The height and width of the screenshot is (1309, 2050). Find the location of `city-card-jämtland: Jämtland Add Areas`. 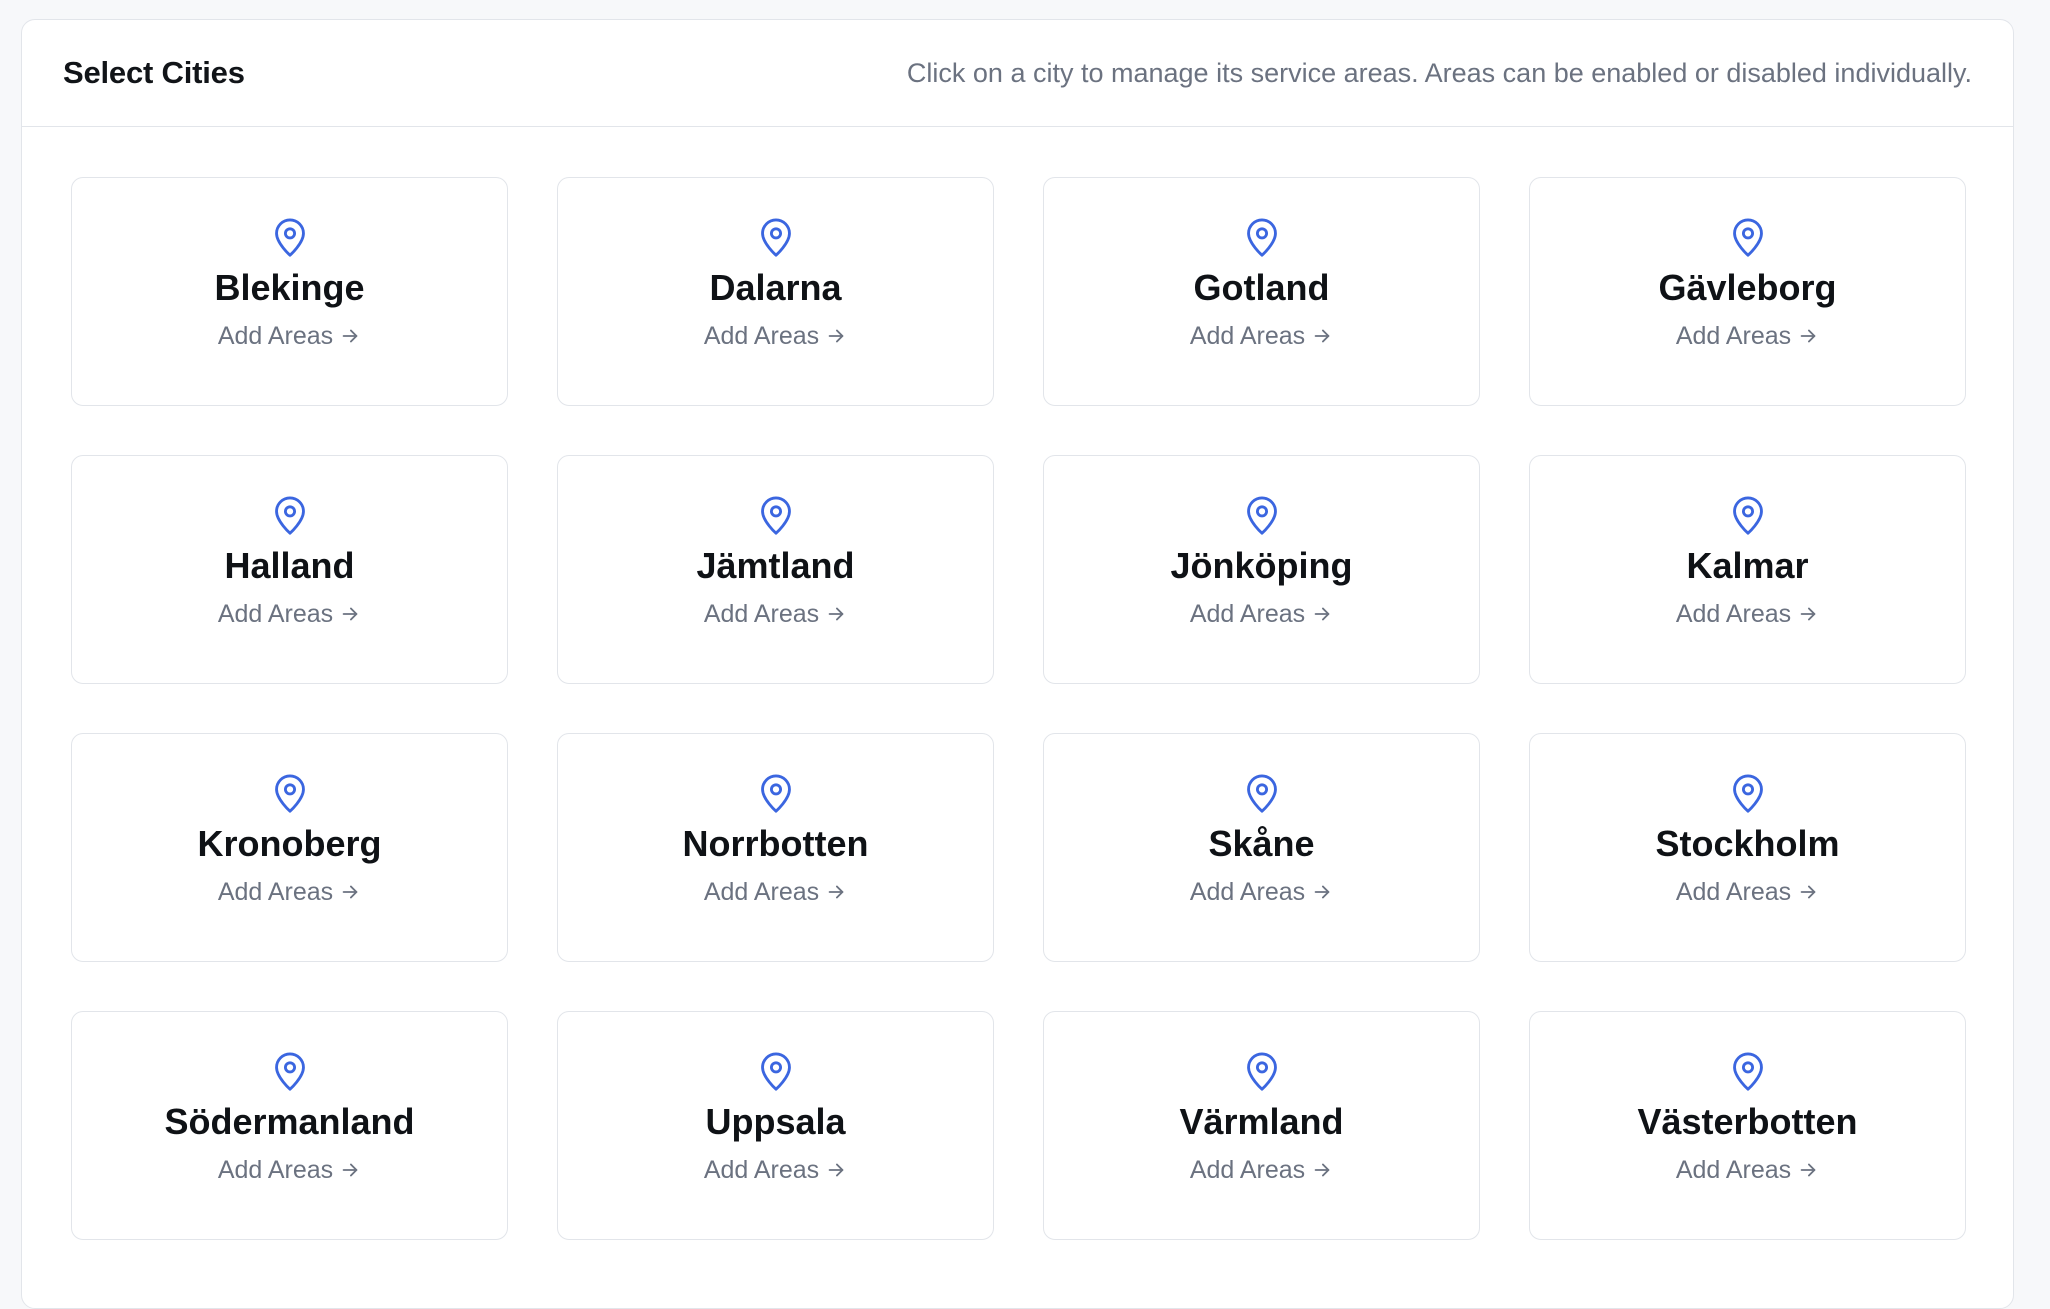

city-card-jämtland: Jämtland Add Areas is located at coordinates (775, 569).